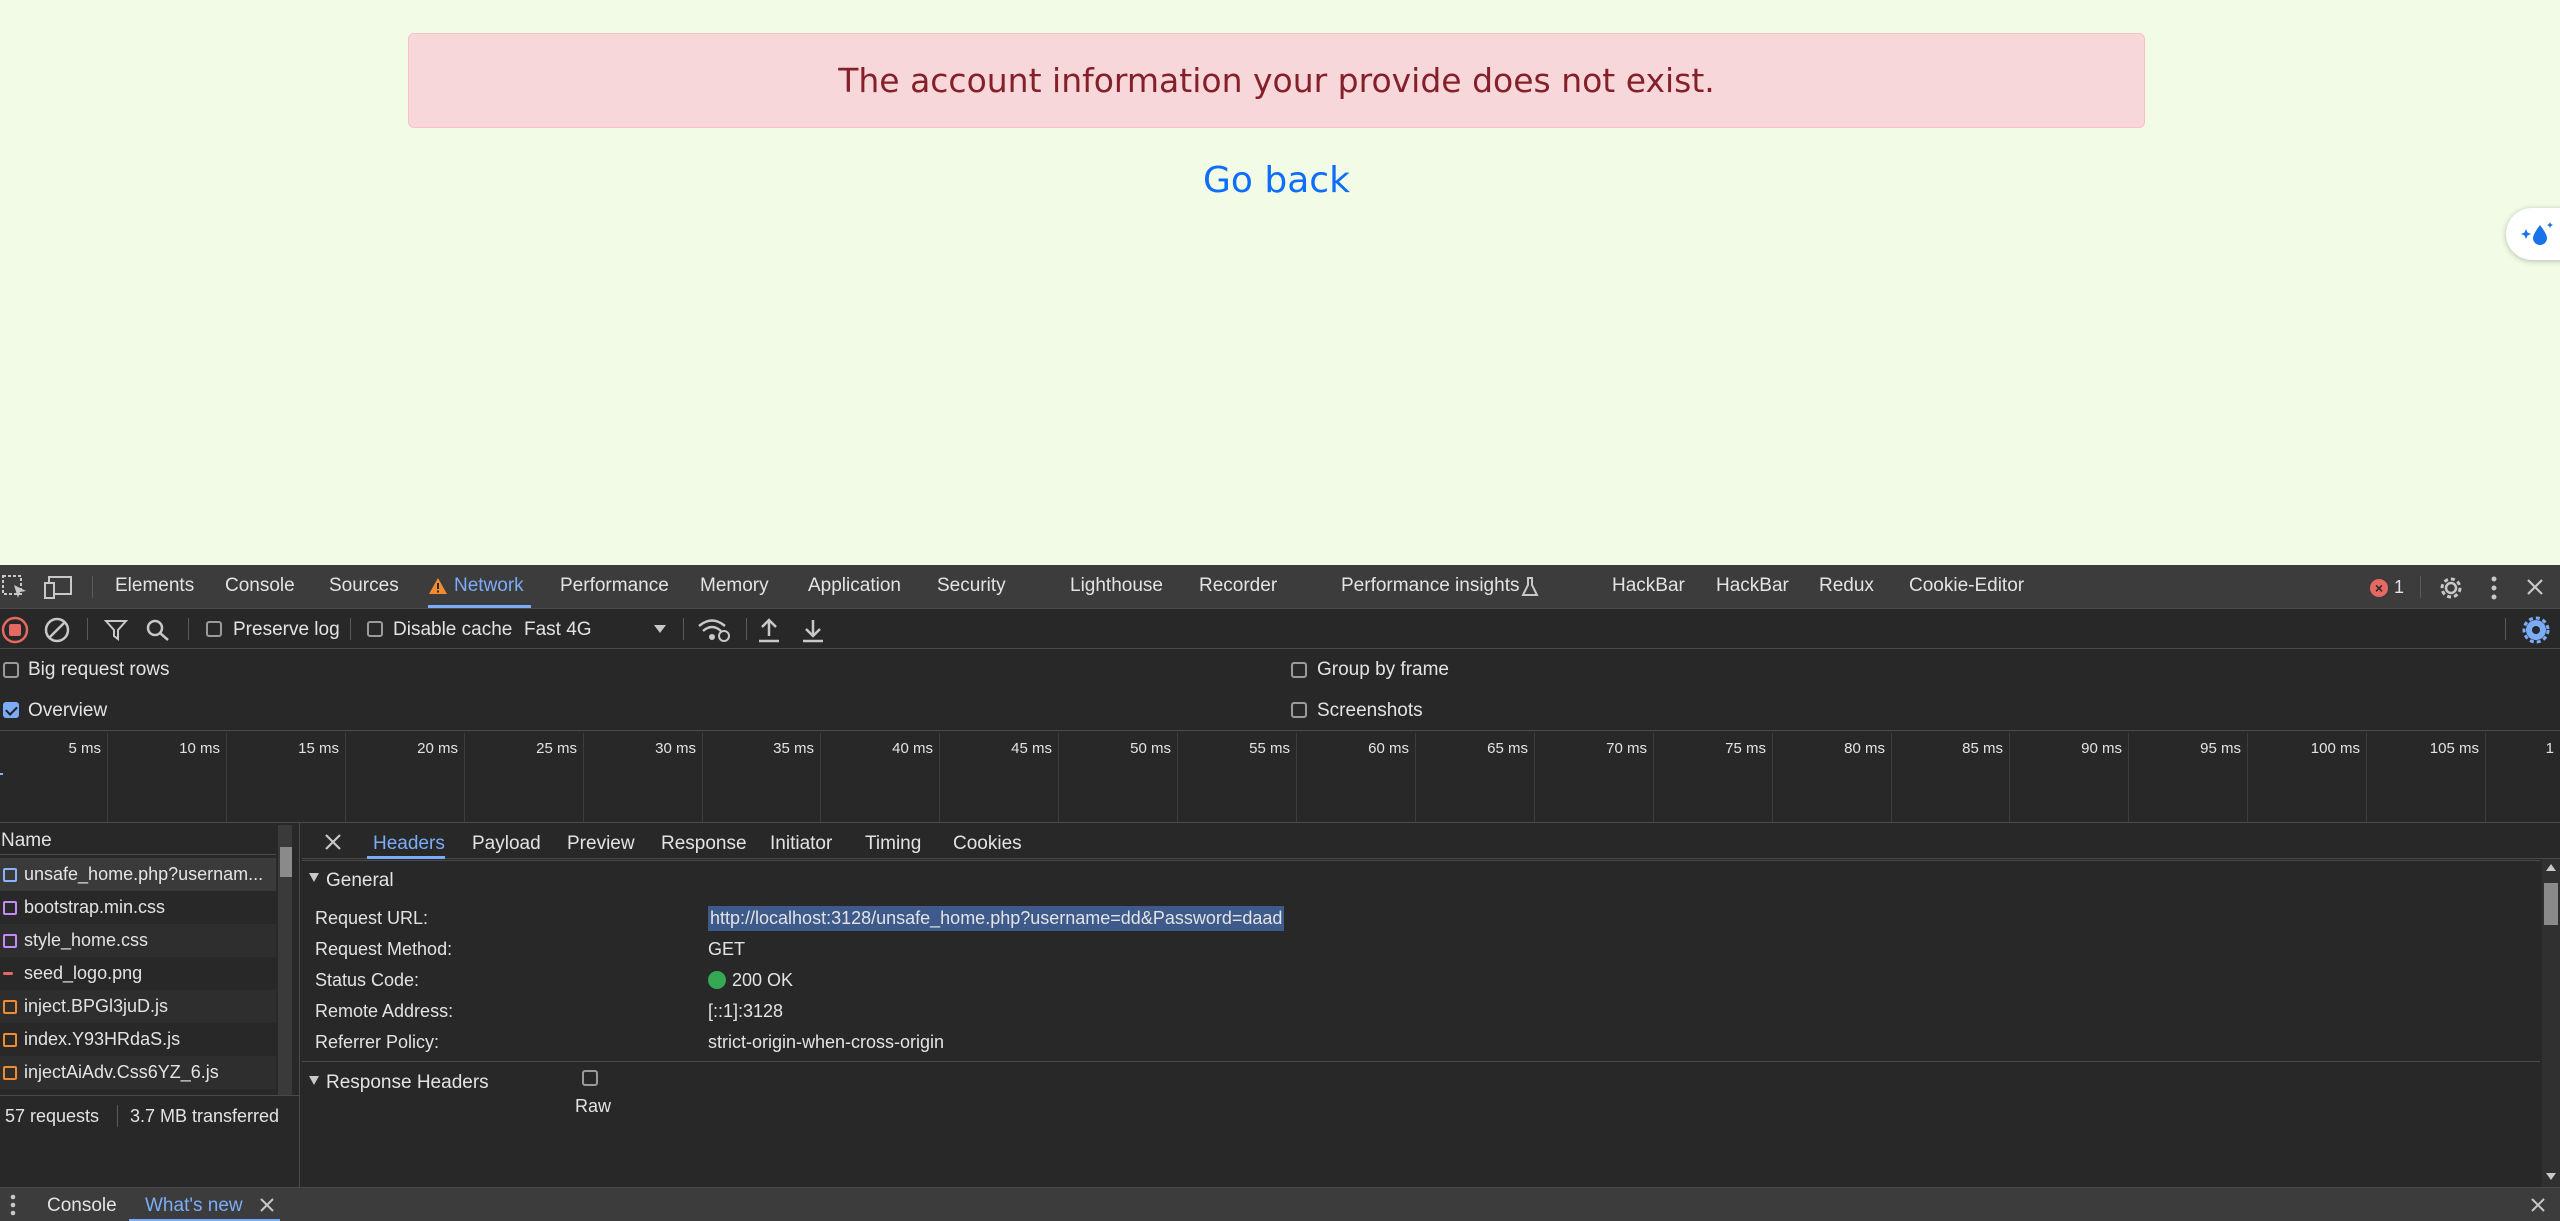 The image size is (2560, 1221). I want to click on request-row: seed_logo.png, so click(138, 973).